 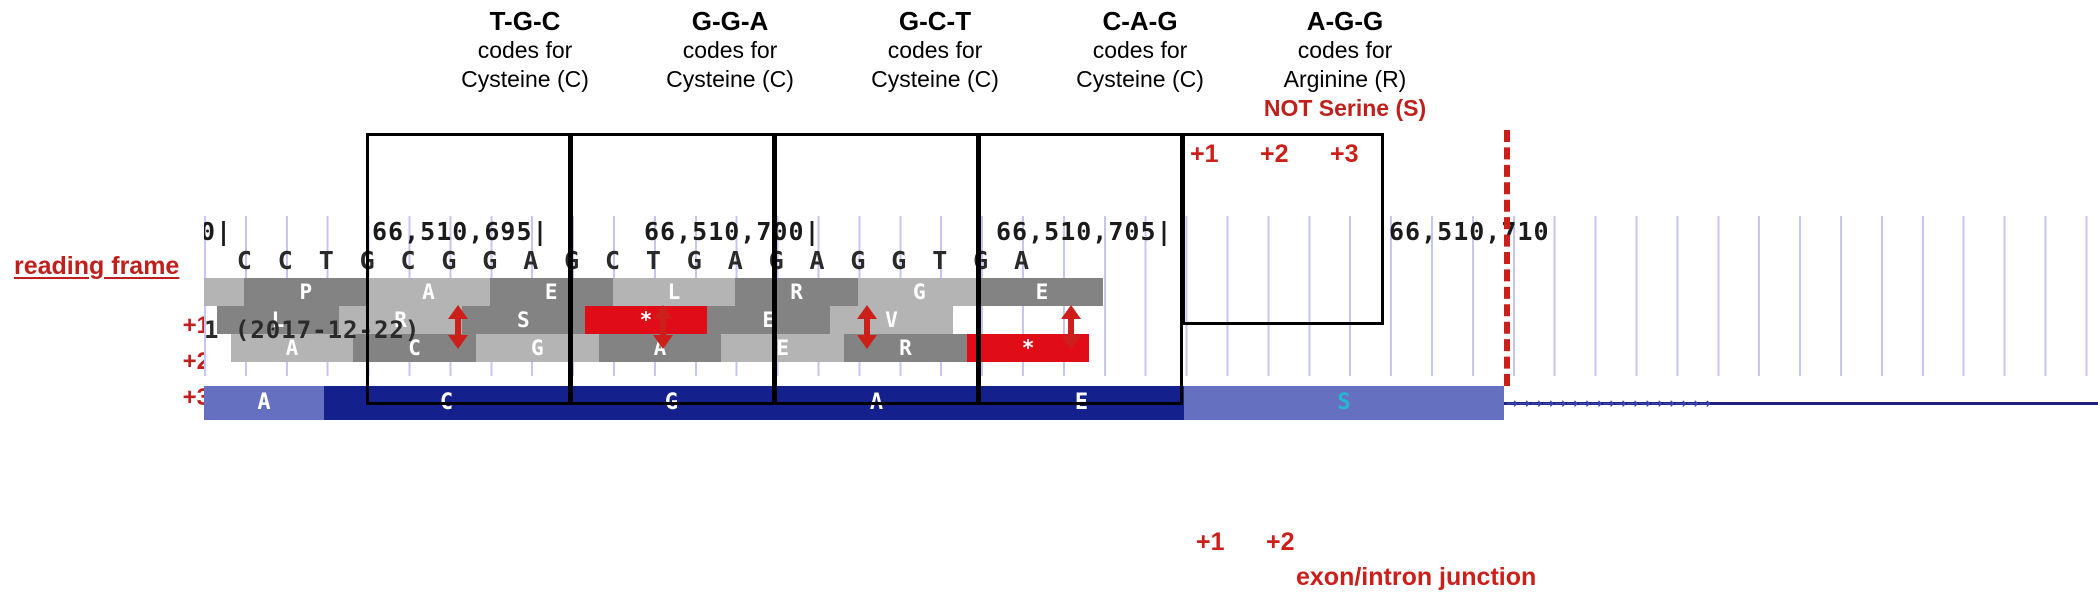 What do you see at coordinates (224, 292) in the screenshot?
I see `amino-acid-segment` at bounding box center [224, 292].